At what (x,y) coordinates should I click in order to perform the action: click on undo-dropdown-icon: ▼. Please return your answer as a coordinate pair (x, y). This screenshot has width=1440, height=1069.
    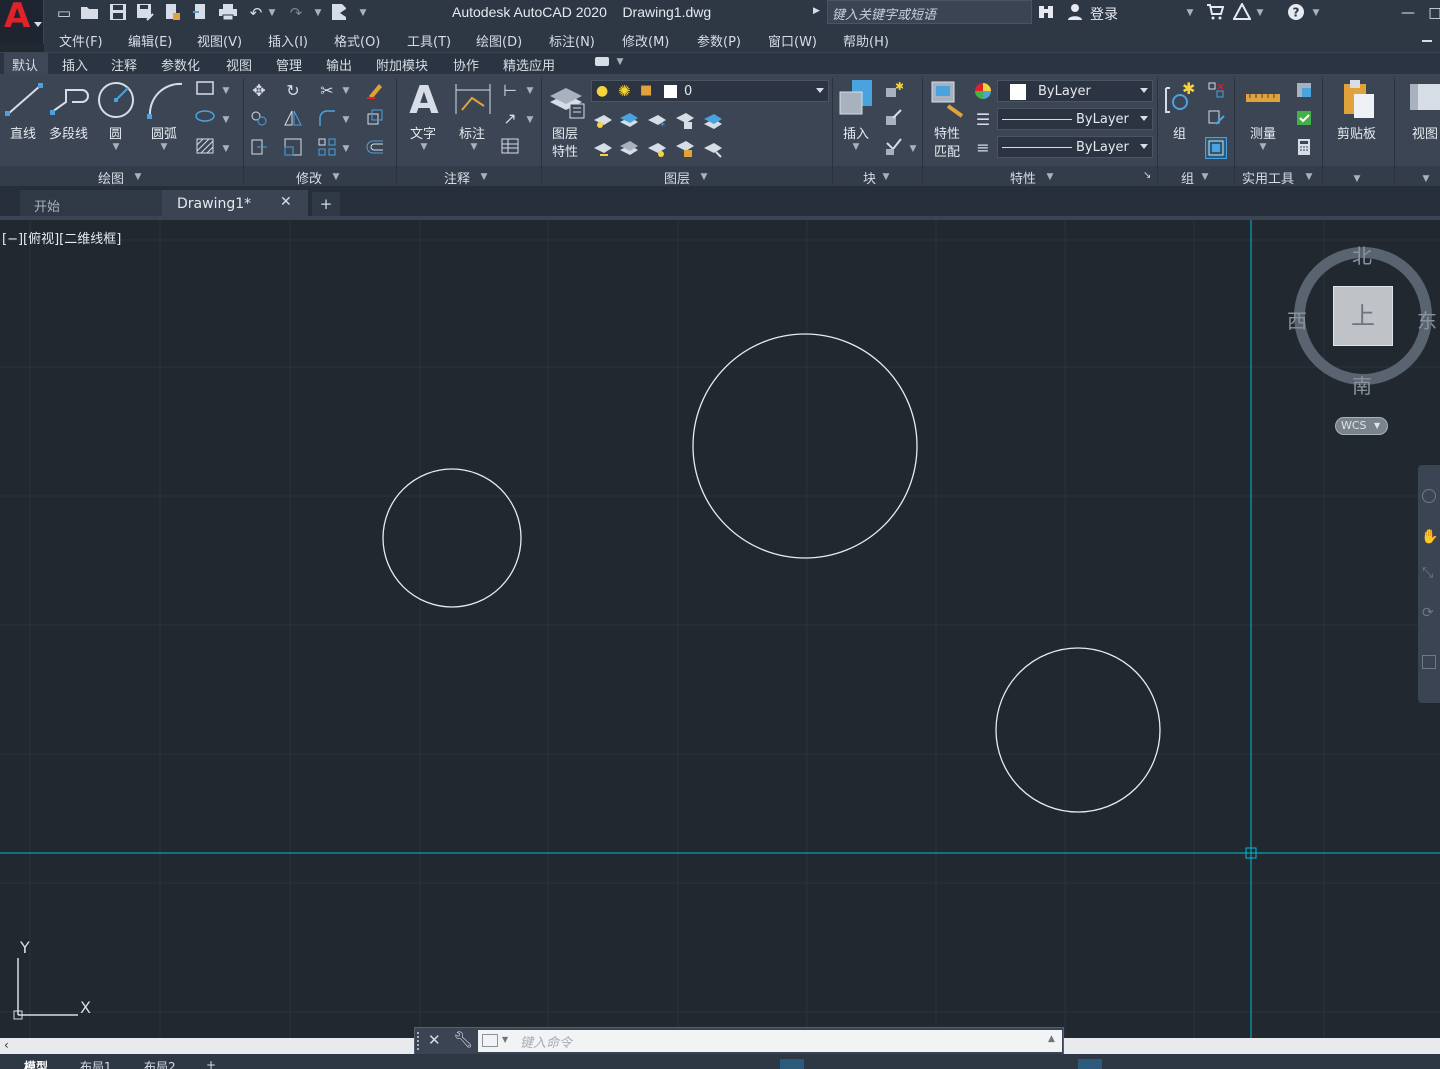
    Looking at the image, I should click on (272, 13).